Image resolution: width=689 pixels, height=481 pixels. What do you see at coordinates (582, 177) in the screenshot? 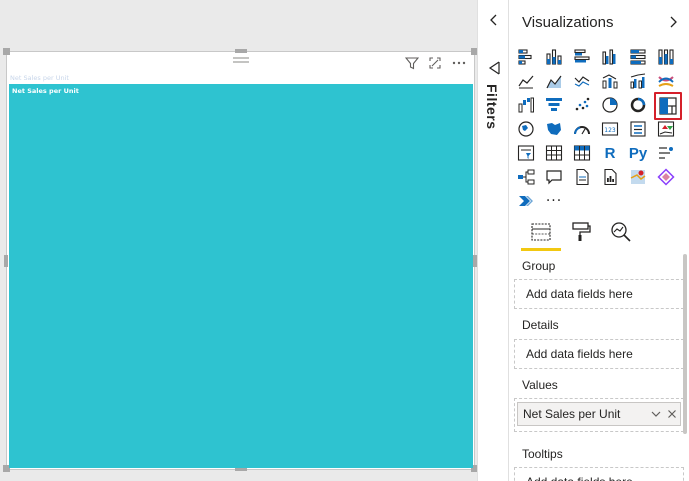
I see `smart-narrative-icon` at bounding box center [582, 177].